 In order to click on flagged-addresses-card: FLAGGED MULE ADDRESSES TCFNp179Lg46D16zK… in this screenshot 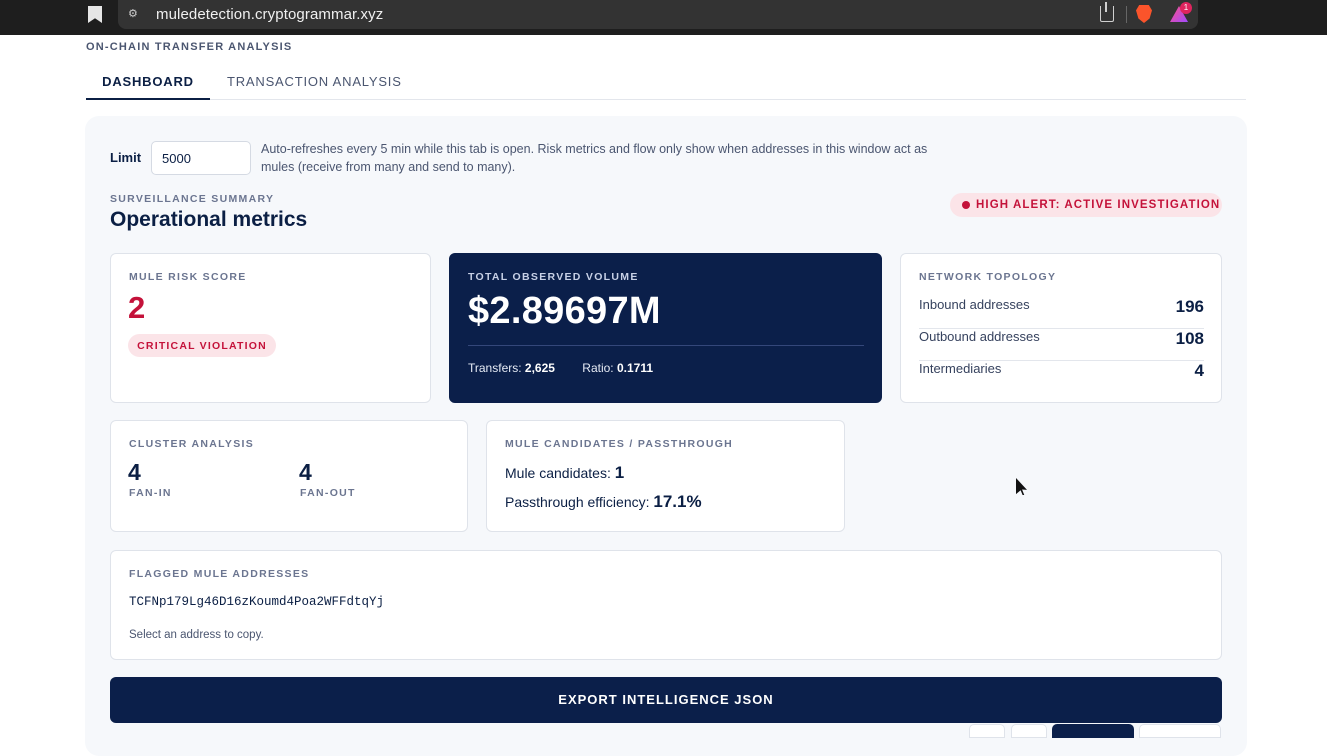, I will do `click(666, 605)`.